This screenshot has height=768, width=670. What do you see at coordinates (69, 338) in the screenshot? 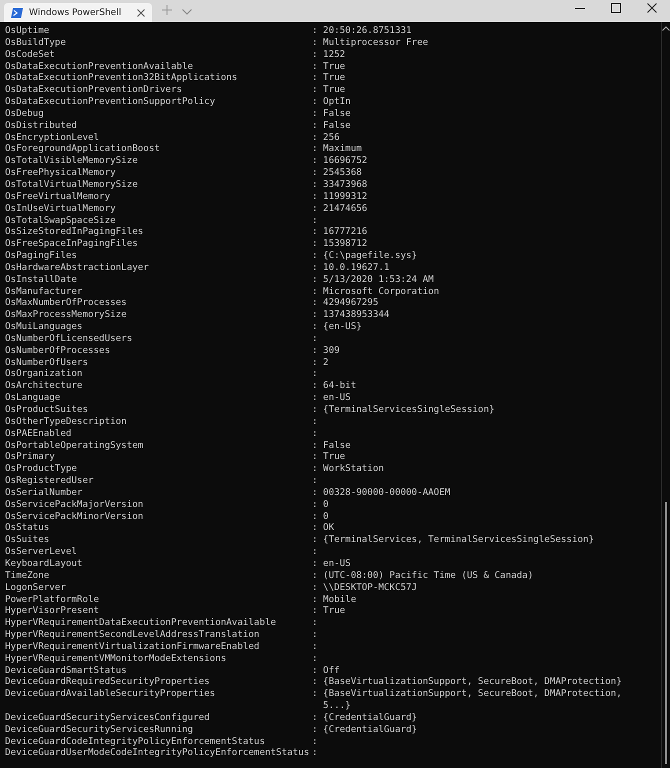
I see `property-name: OsNumberOfLicensedUsers` at bounding box center [69, 338].